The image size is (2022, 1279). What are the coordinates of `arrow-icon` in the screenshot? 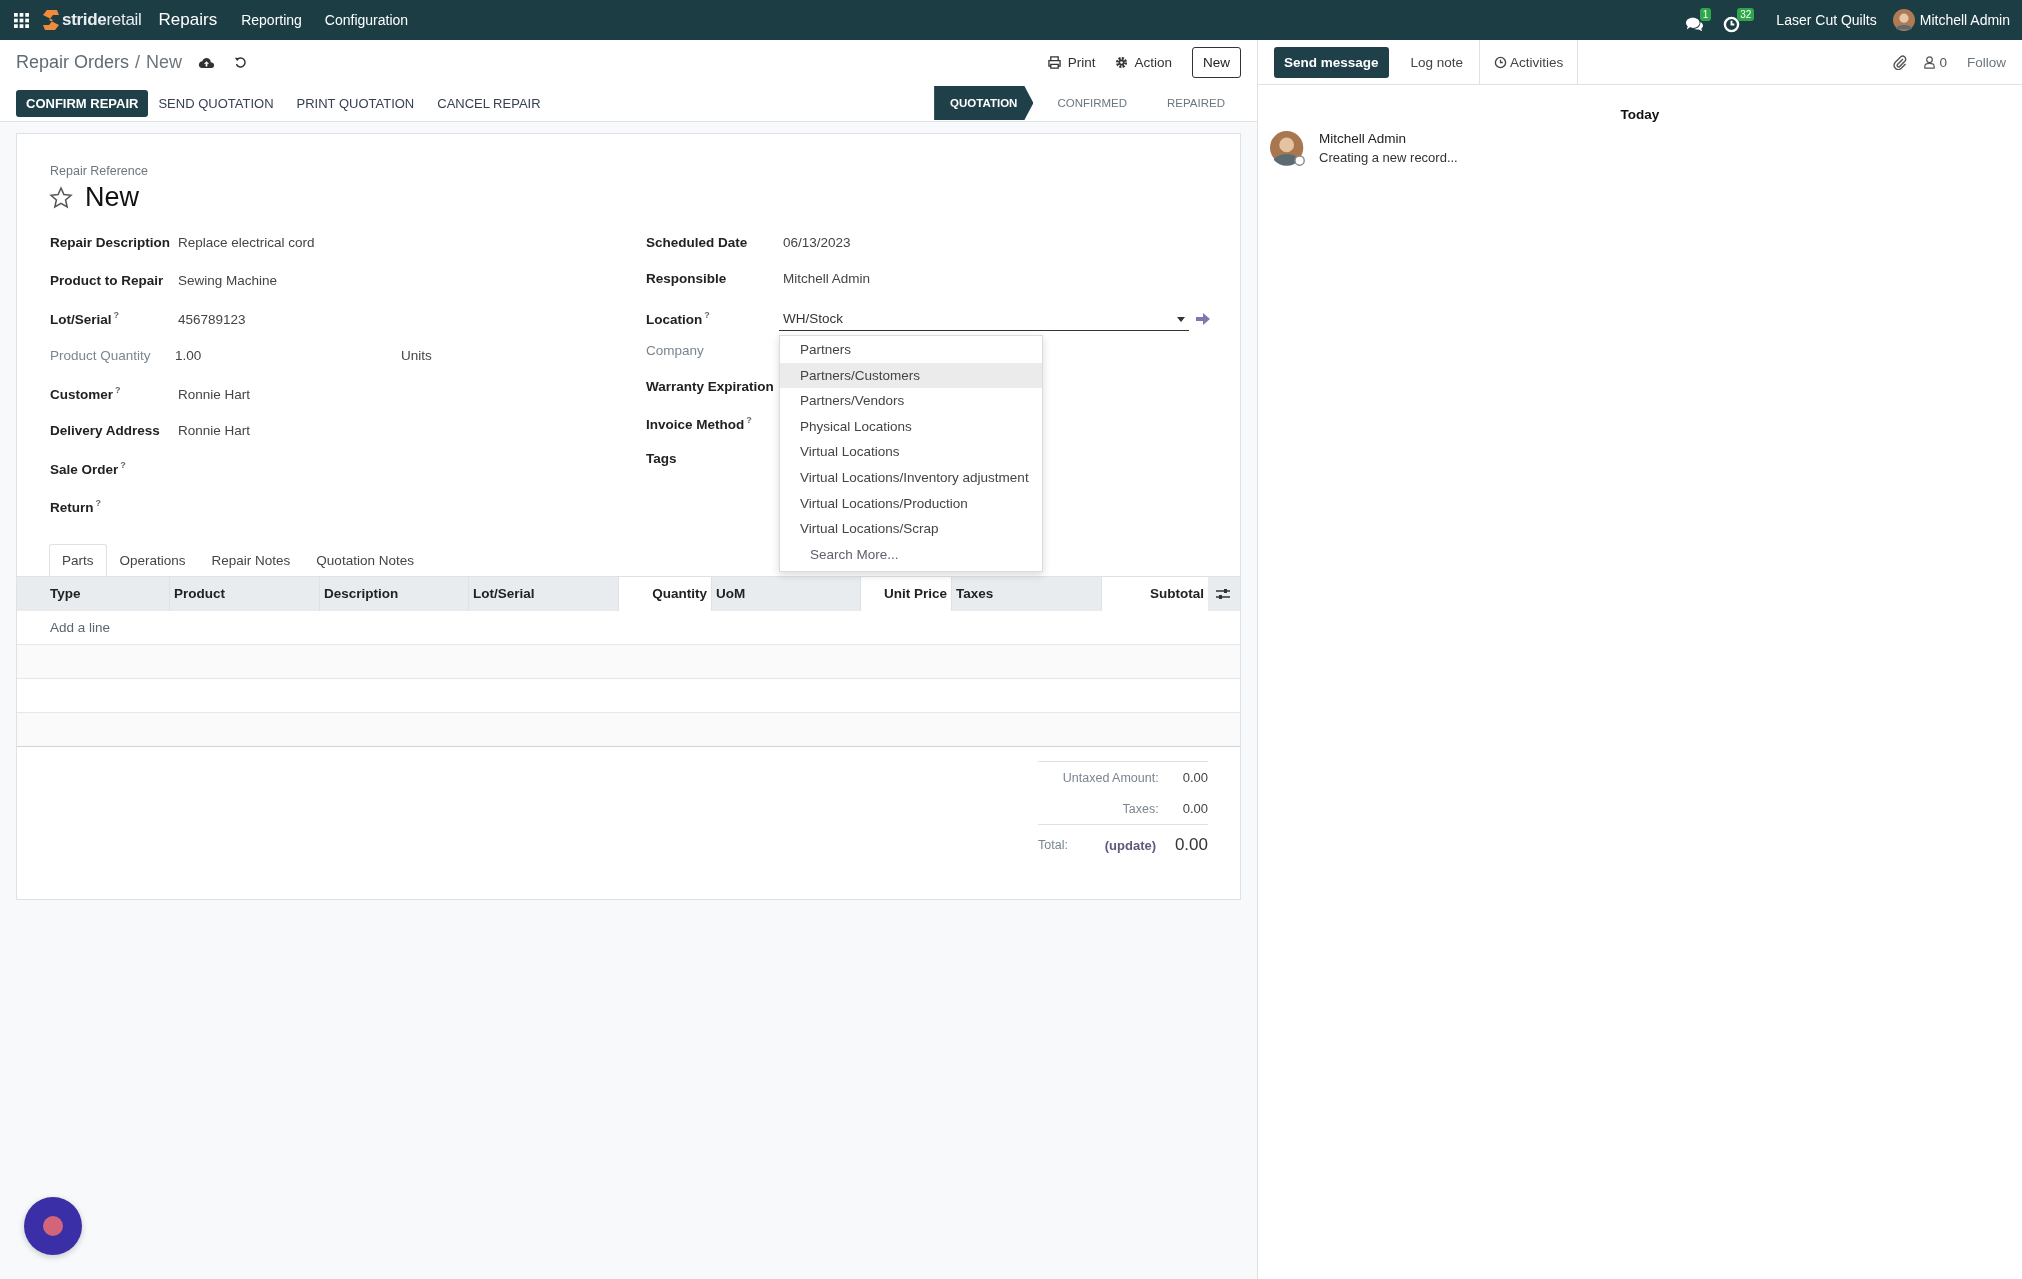 It's located at (1203, 319).